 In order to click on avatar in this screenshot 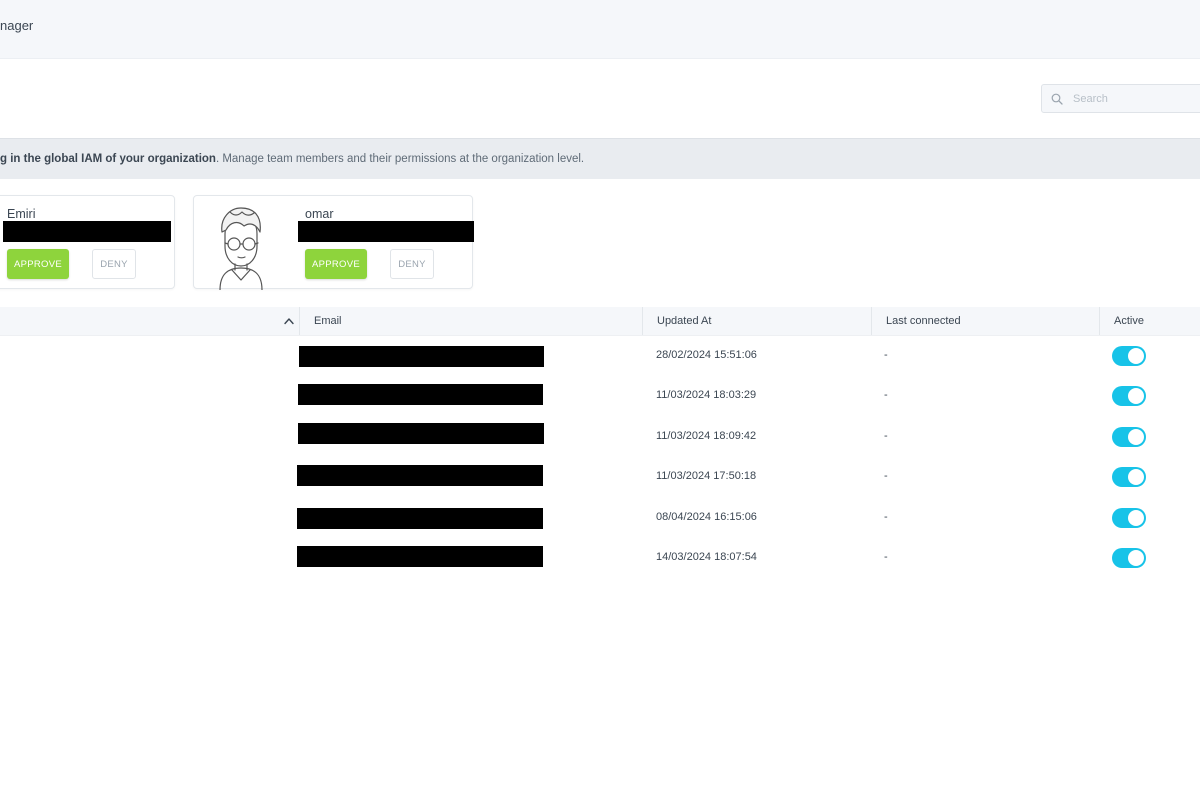, I will do `click(241, 247)`.